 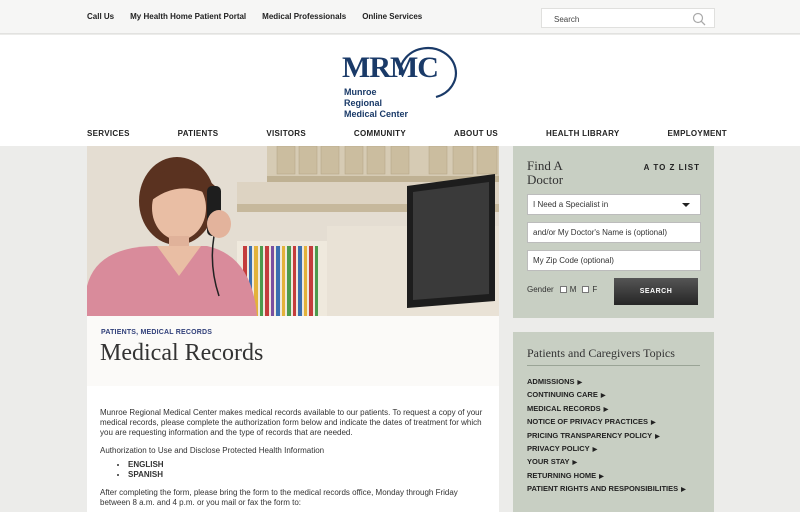 What do you see at coordinates (304, 16) in the screenshot?
I see `medical-professionals-link: Medical Professionals` at bounding box center [304, 16].